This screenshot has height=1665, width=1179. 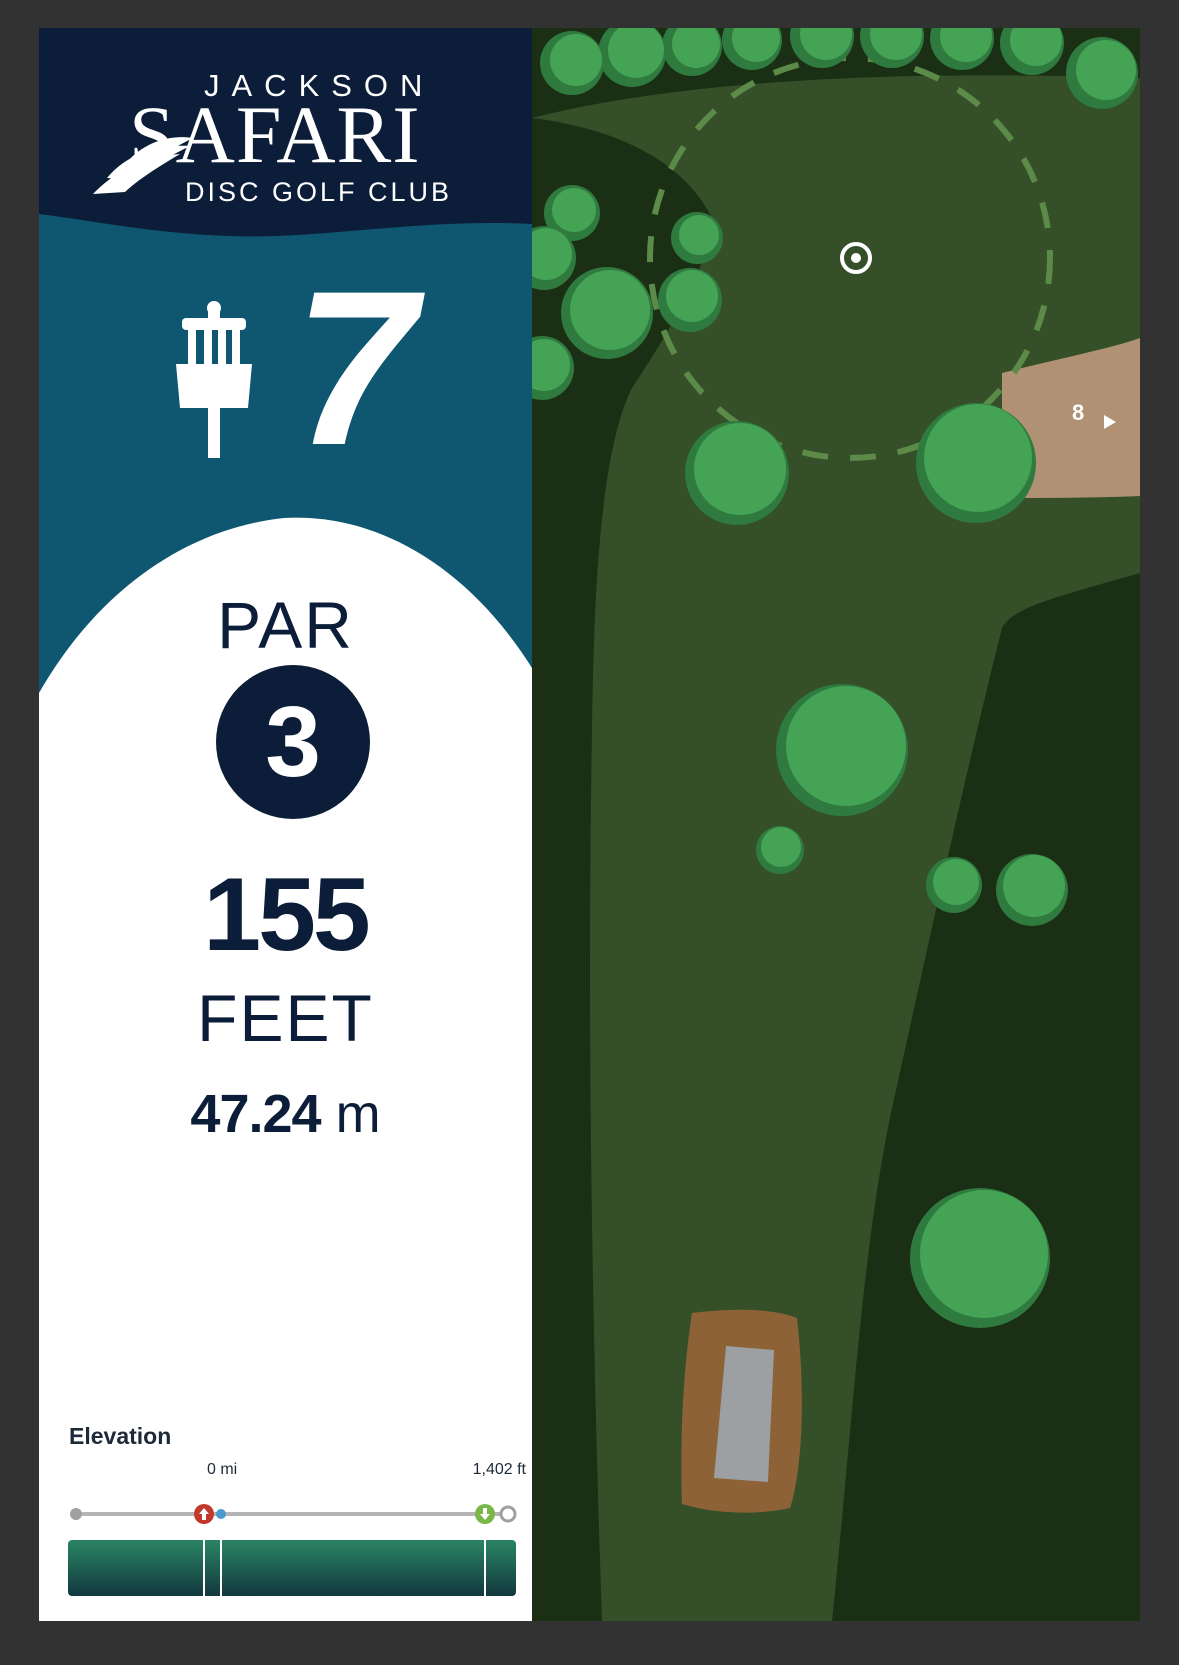 I want to click on next-hole-label: 8, so click(x=1078, y=412).